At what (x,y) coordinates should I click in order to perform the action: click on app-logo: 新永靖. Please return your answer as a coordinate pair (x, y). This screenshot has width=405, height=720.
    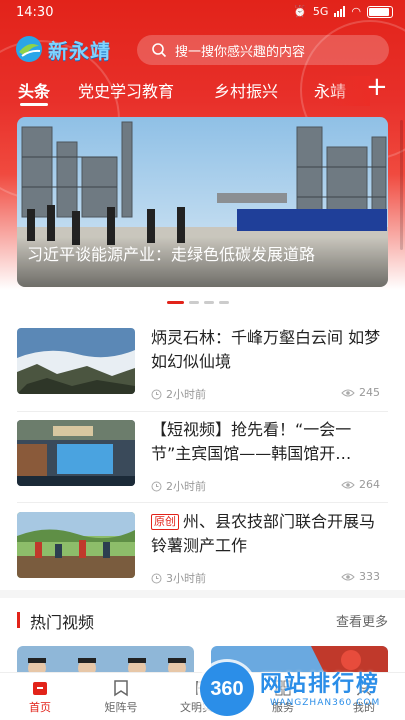
    Looking at the image, I should click on (62, 49).